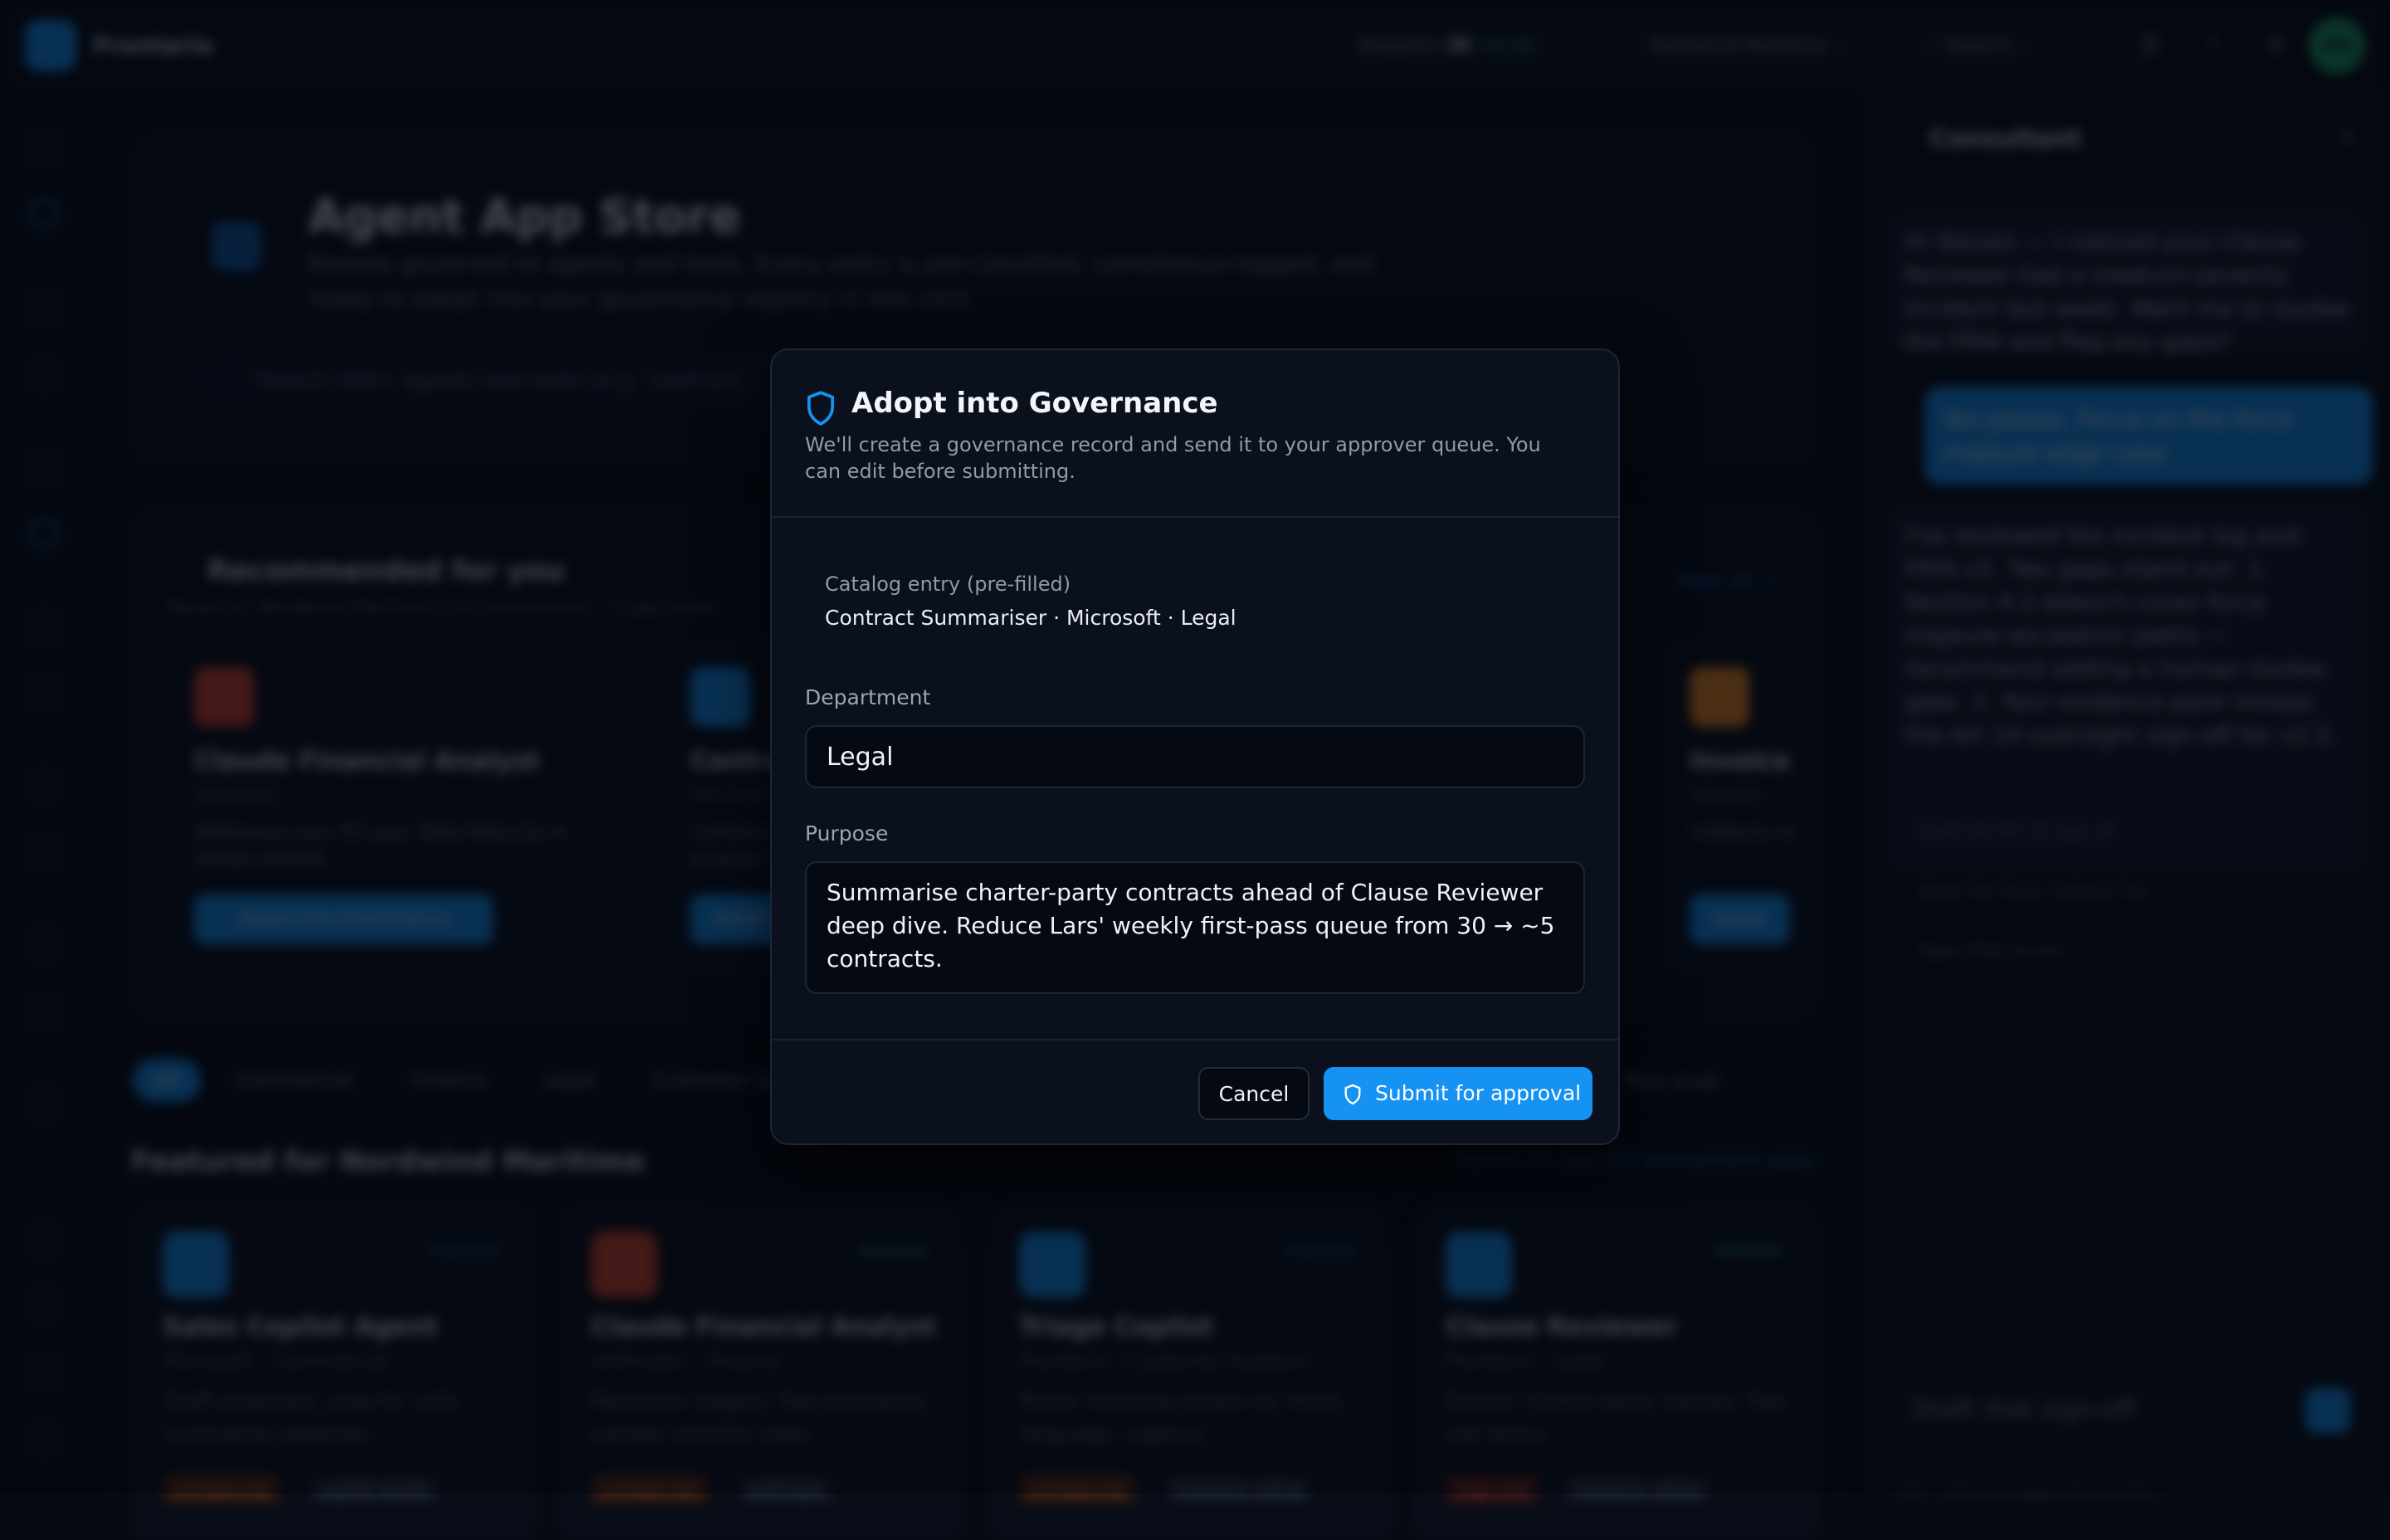 The width and height of the screenshot is (2390, 1540). I want to click on submit-for-approval-button: Submit for approval, so click(1458, 1093).